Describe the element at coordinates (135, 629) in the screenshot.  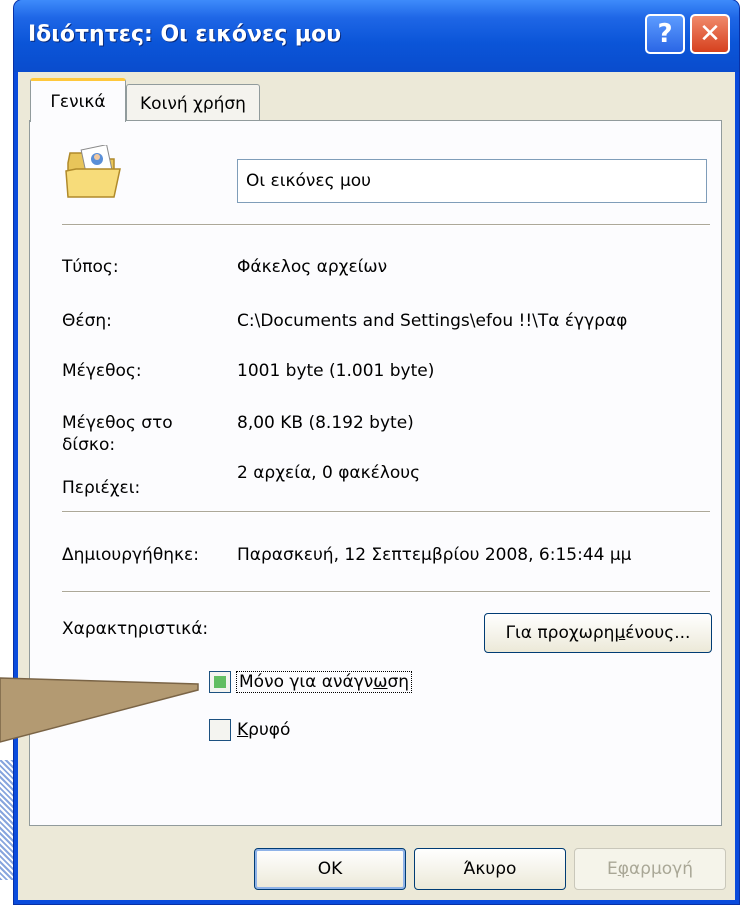
I see `attributes-label: Χαρακτηριστικά:` at that location.